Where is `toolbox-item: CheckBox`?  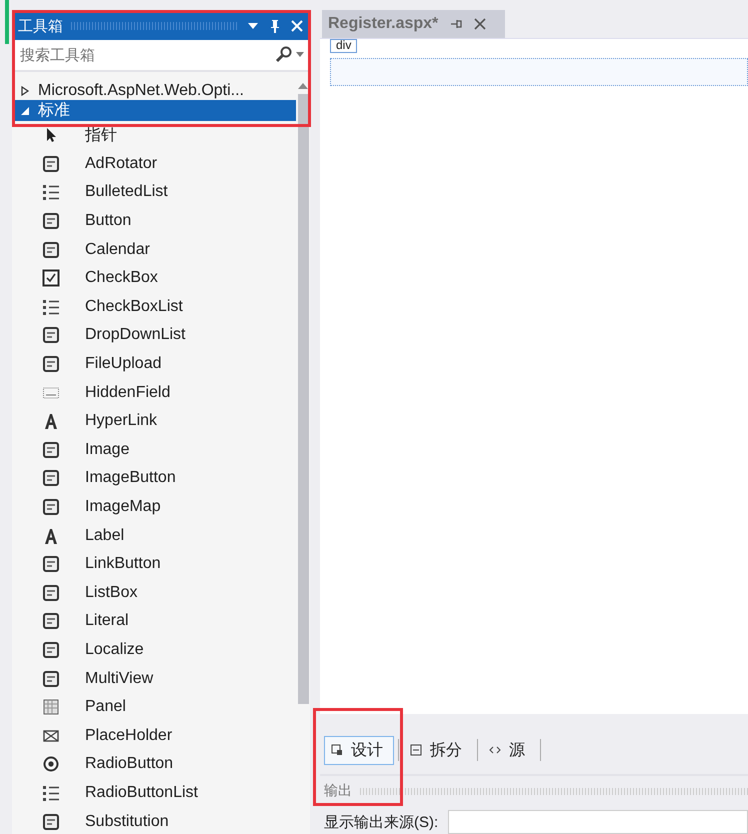
toolbox-item: CheckBox is located at coordinates (154, 278).